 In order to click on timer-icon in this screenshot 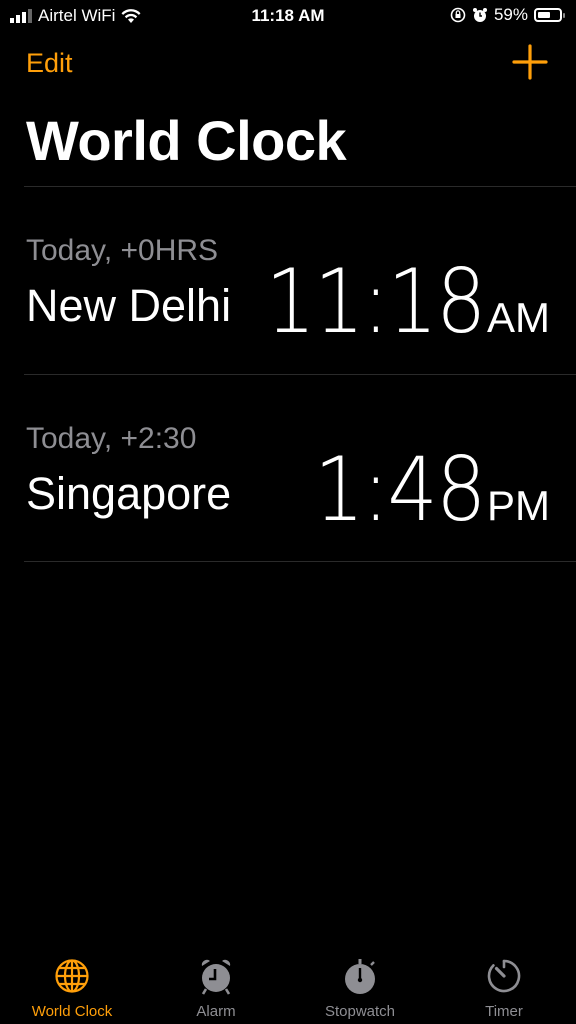, I will do `click(504, 976)`.